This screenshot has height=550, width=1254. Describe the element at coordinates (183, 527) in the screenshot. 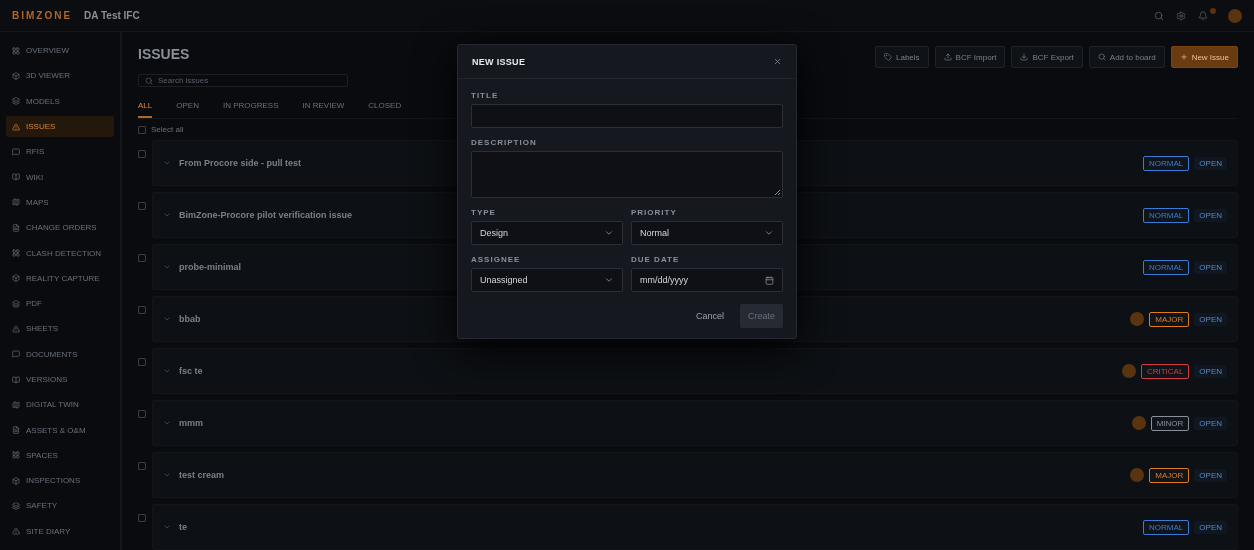

I see `issue-title: te` at that location.